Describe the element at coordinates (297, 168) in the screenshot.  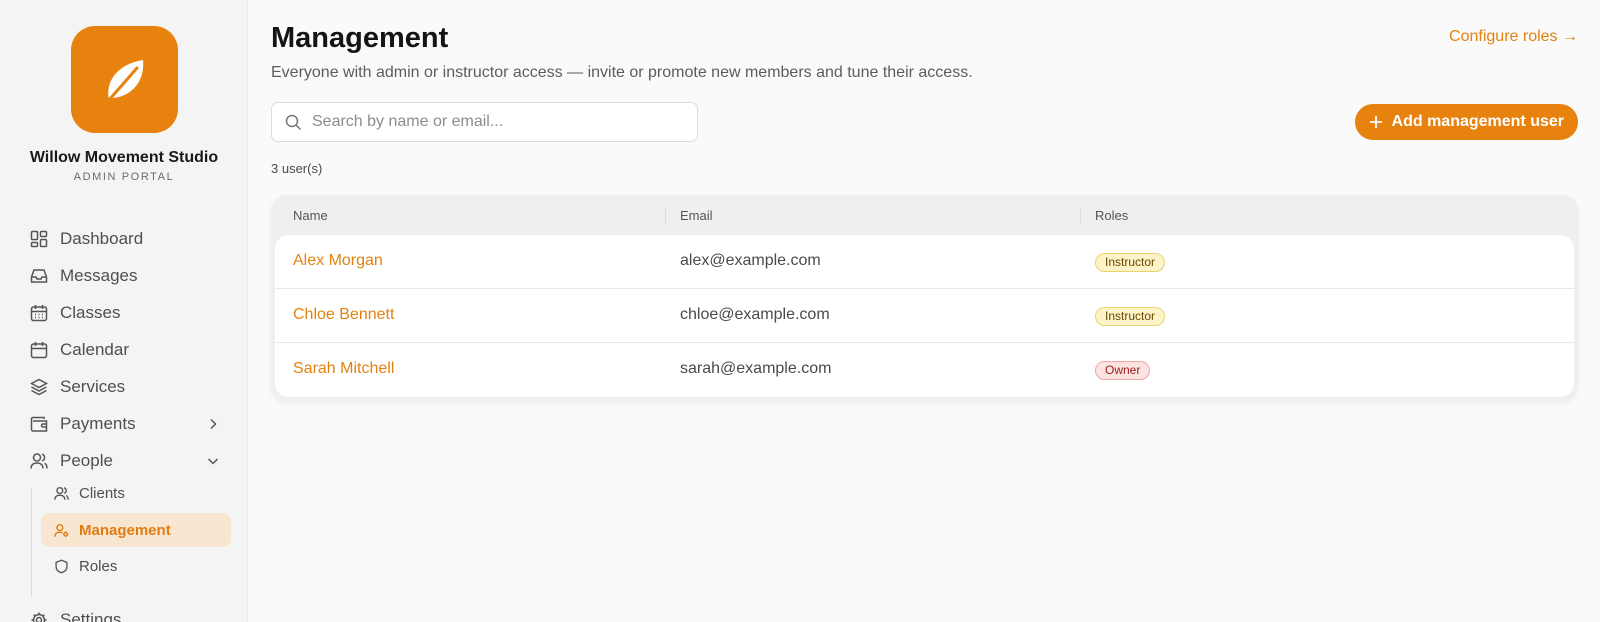
I see `user-count: 3 user(s)` at that location.